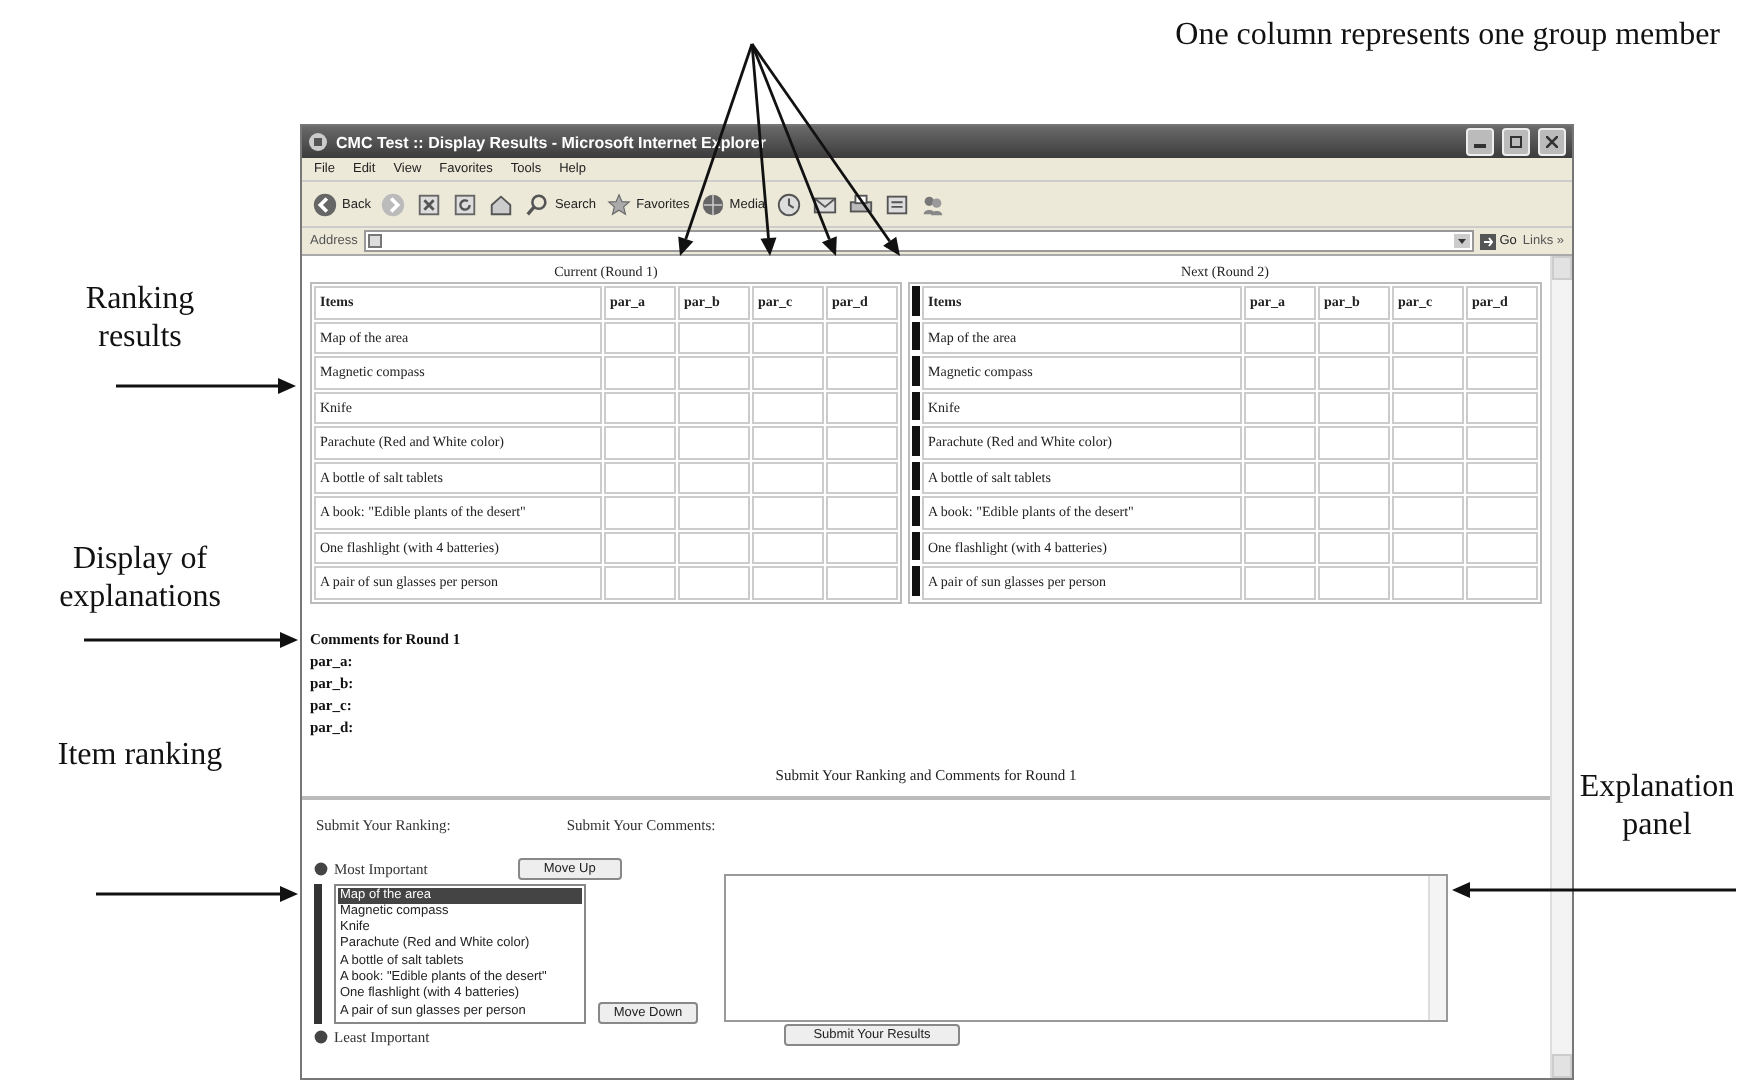 The width and height of the screenshot is (1740, 1080). I want to click on history-icon, so click(788, 204).